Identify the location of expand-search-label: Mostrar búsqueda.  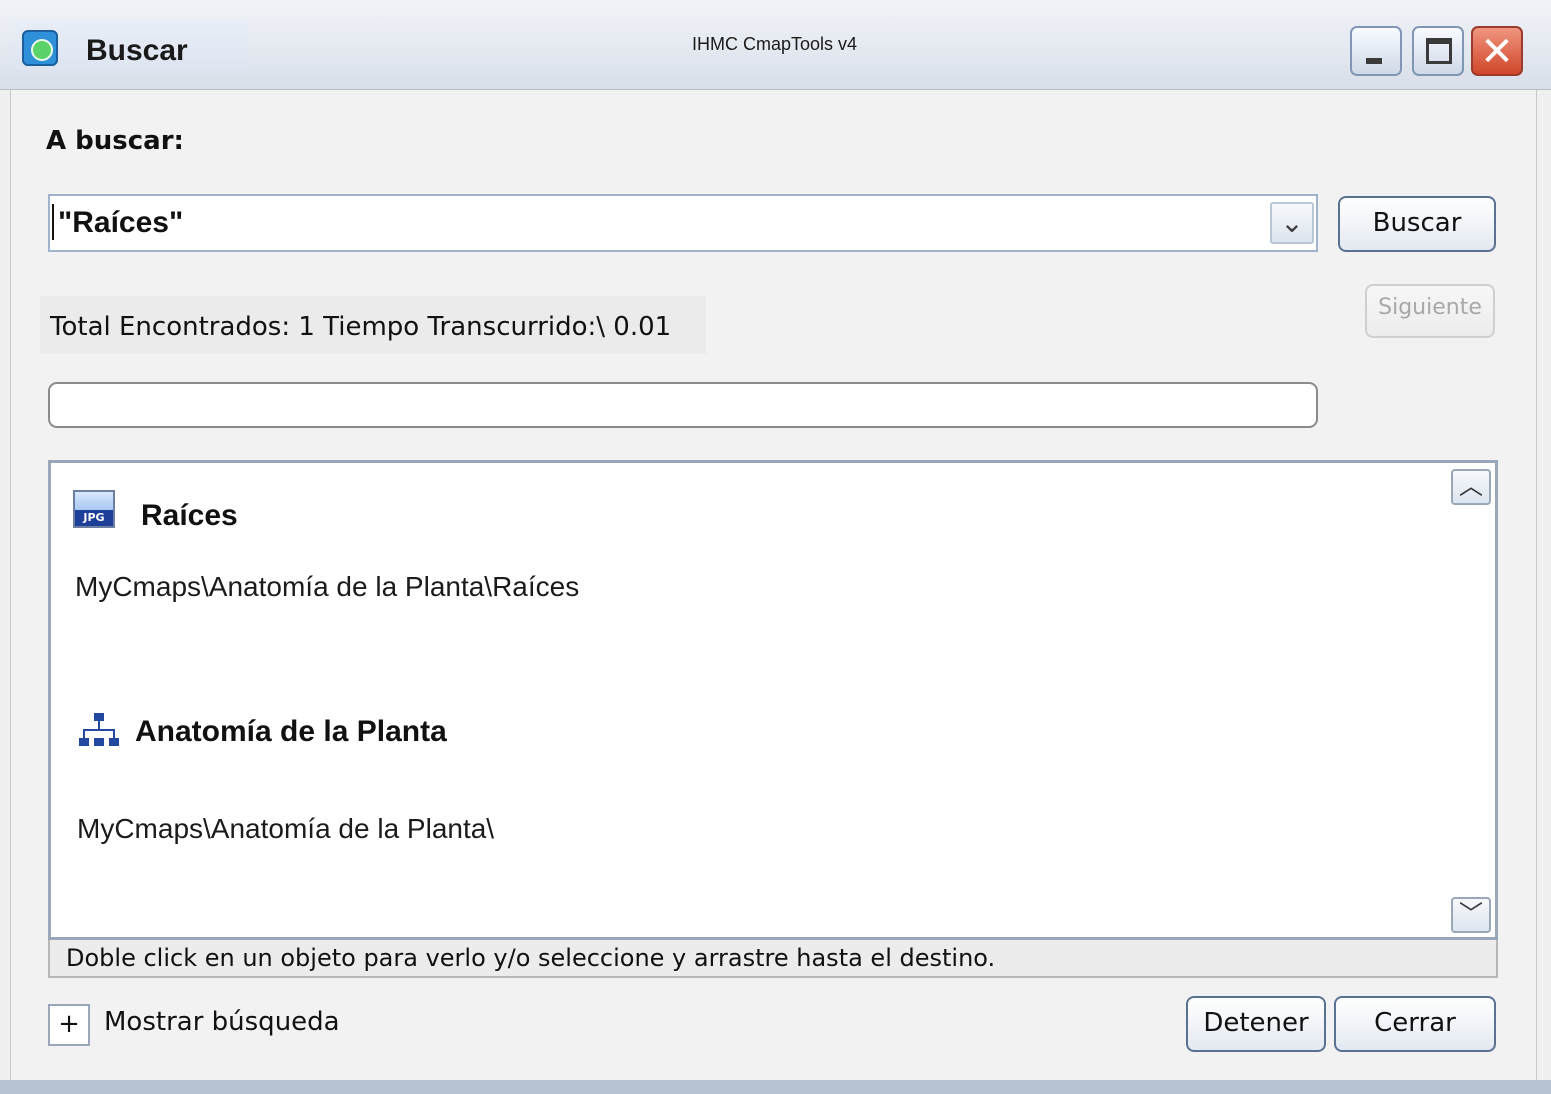
(222, 1022).